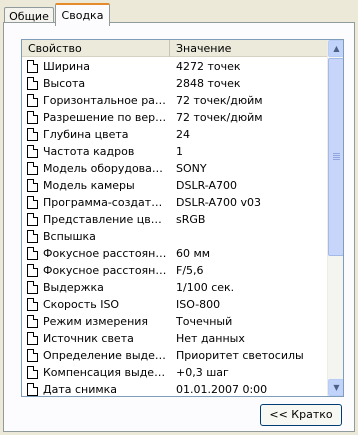 Image resolution: width=358 pixels, height=435 pixels. What do you see at coordinates (80, 389) in the screenshot?
I see `property-name: Дата снимка` at bounding box center [80, 389].